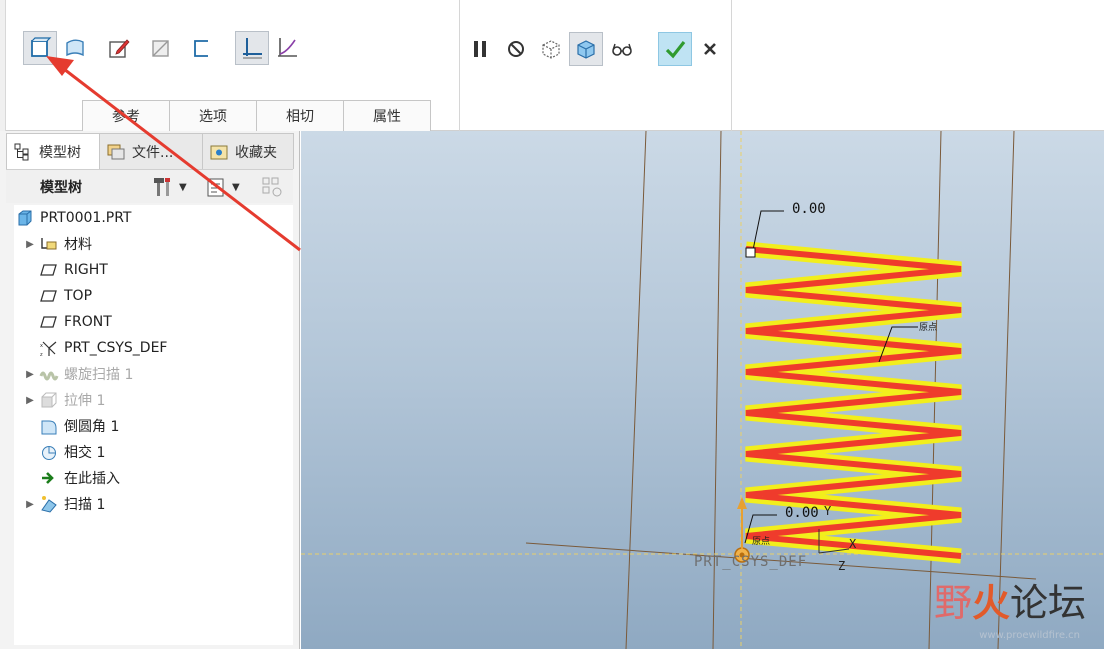 Image resolution: width=1104 pixels, height=649 pixels. I want to click on ribbon-edge, so click(3, 65).